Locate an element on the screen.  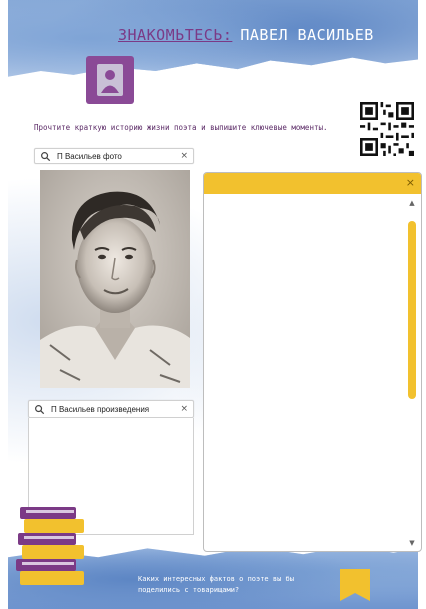
scroll-up-arrow-icon: ▲ is located at coordinates (412, 203).